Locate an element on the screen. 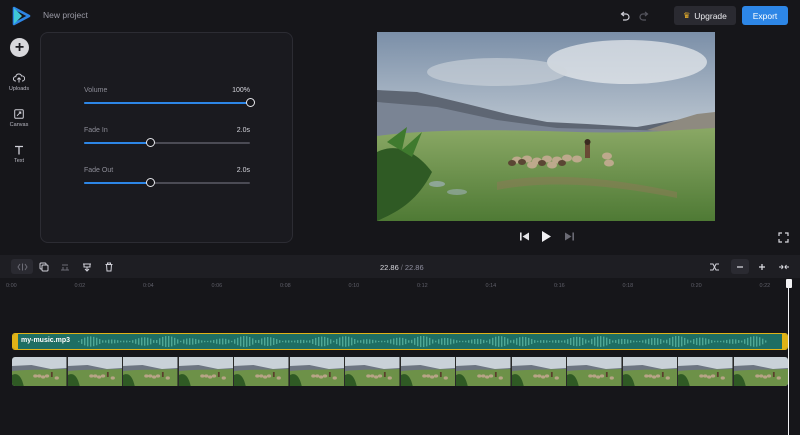  upgrade-button: ♛ Upgrade is located at coordinates (705, 15).